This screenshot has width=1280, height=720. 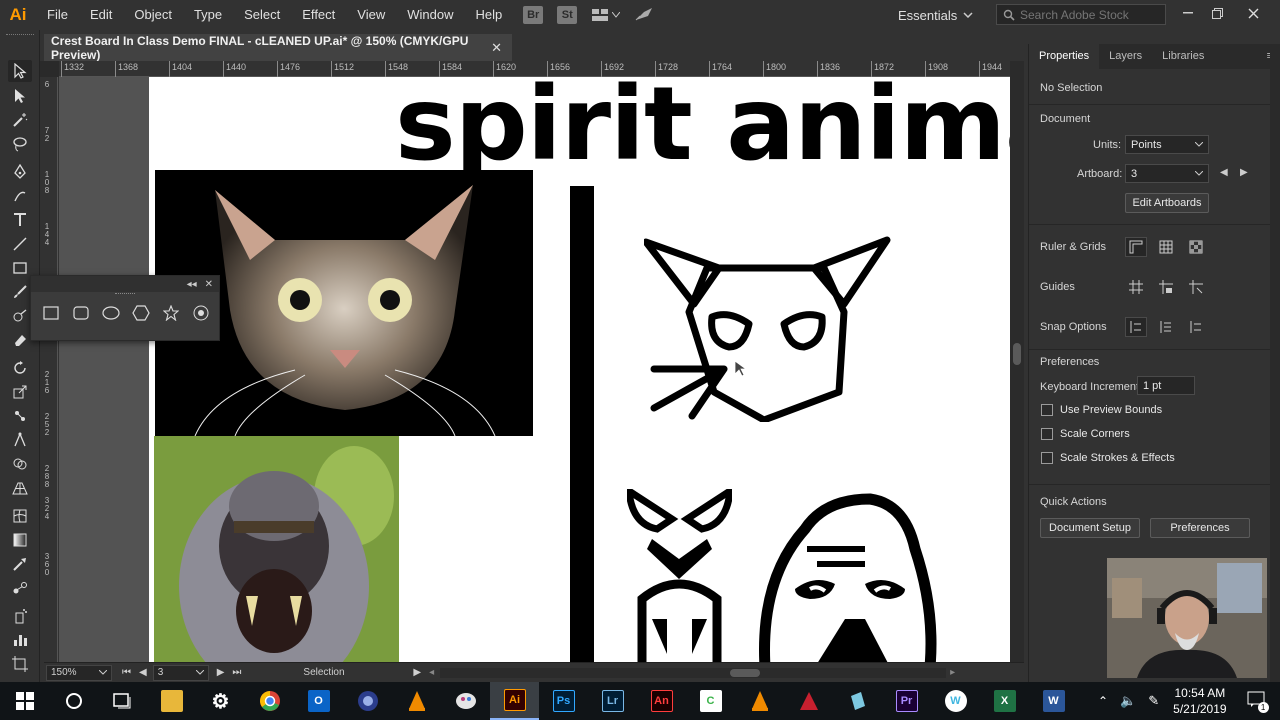 What do you see at coordinates (125, 284) in the screenshot?
I see `flyout-header: ◂◂ ✕` at bounding box center [125, 284].